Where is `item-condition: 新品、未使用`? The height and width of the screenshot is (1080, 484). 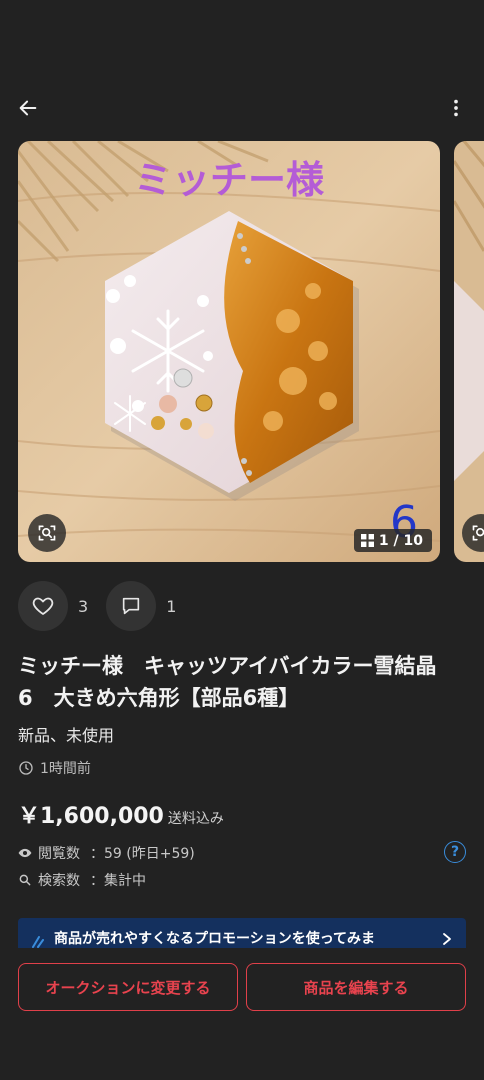 item-condition: 新品、未使用 is located at coordinates (66, 735).